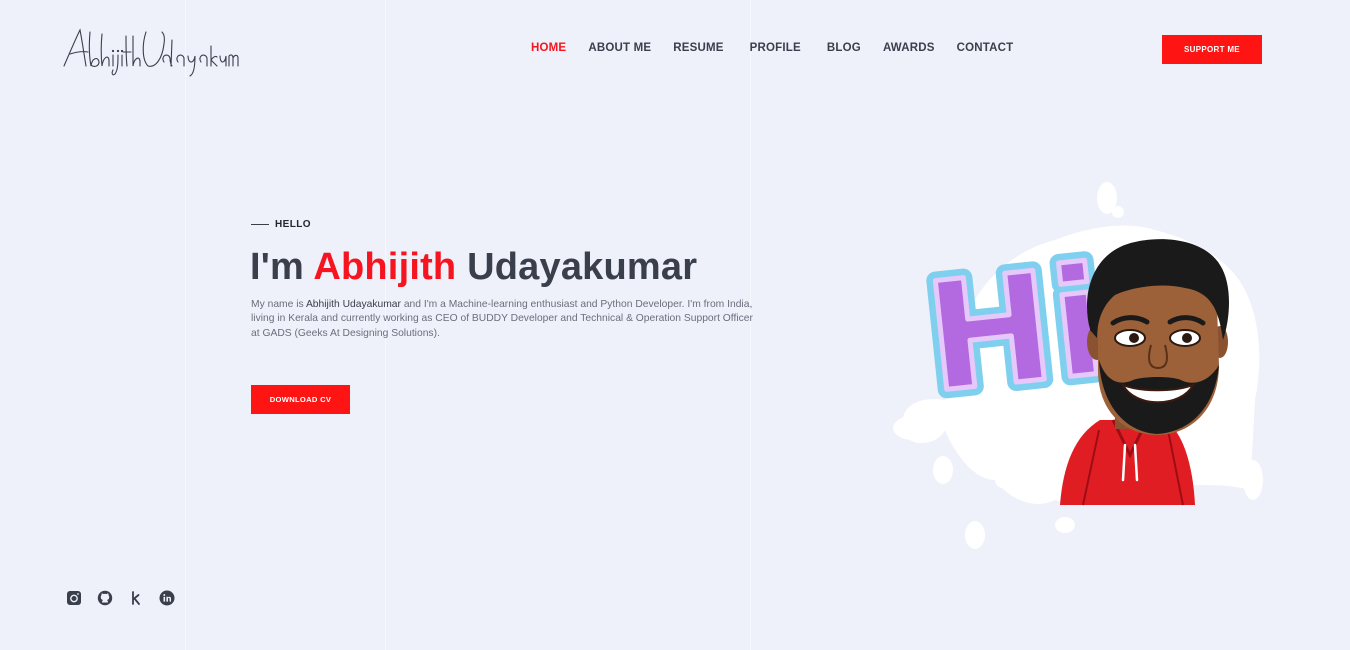  What do you see at coordinates (136, 598) in the screenshot?
I see `kaggle-icon` at bounding box center [136, 598].